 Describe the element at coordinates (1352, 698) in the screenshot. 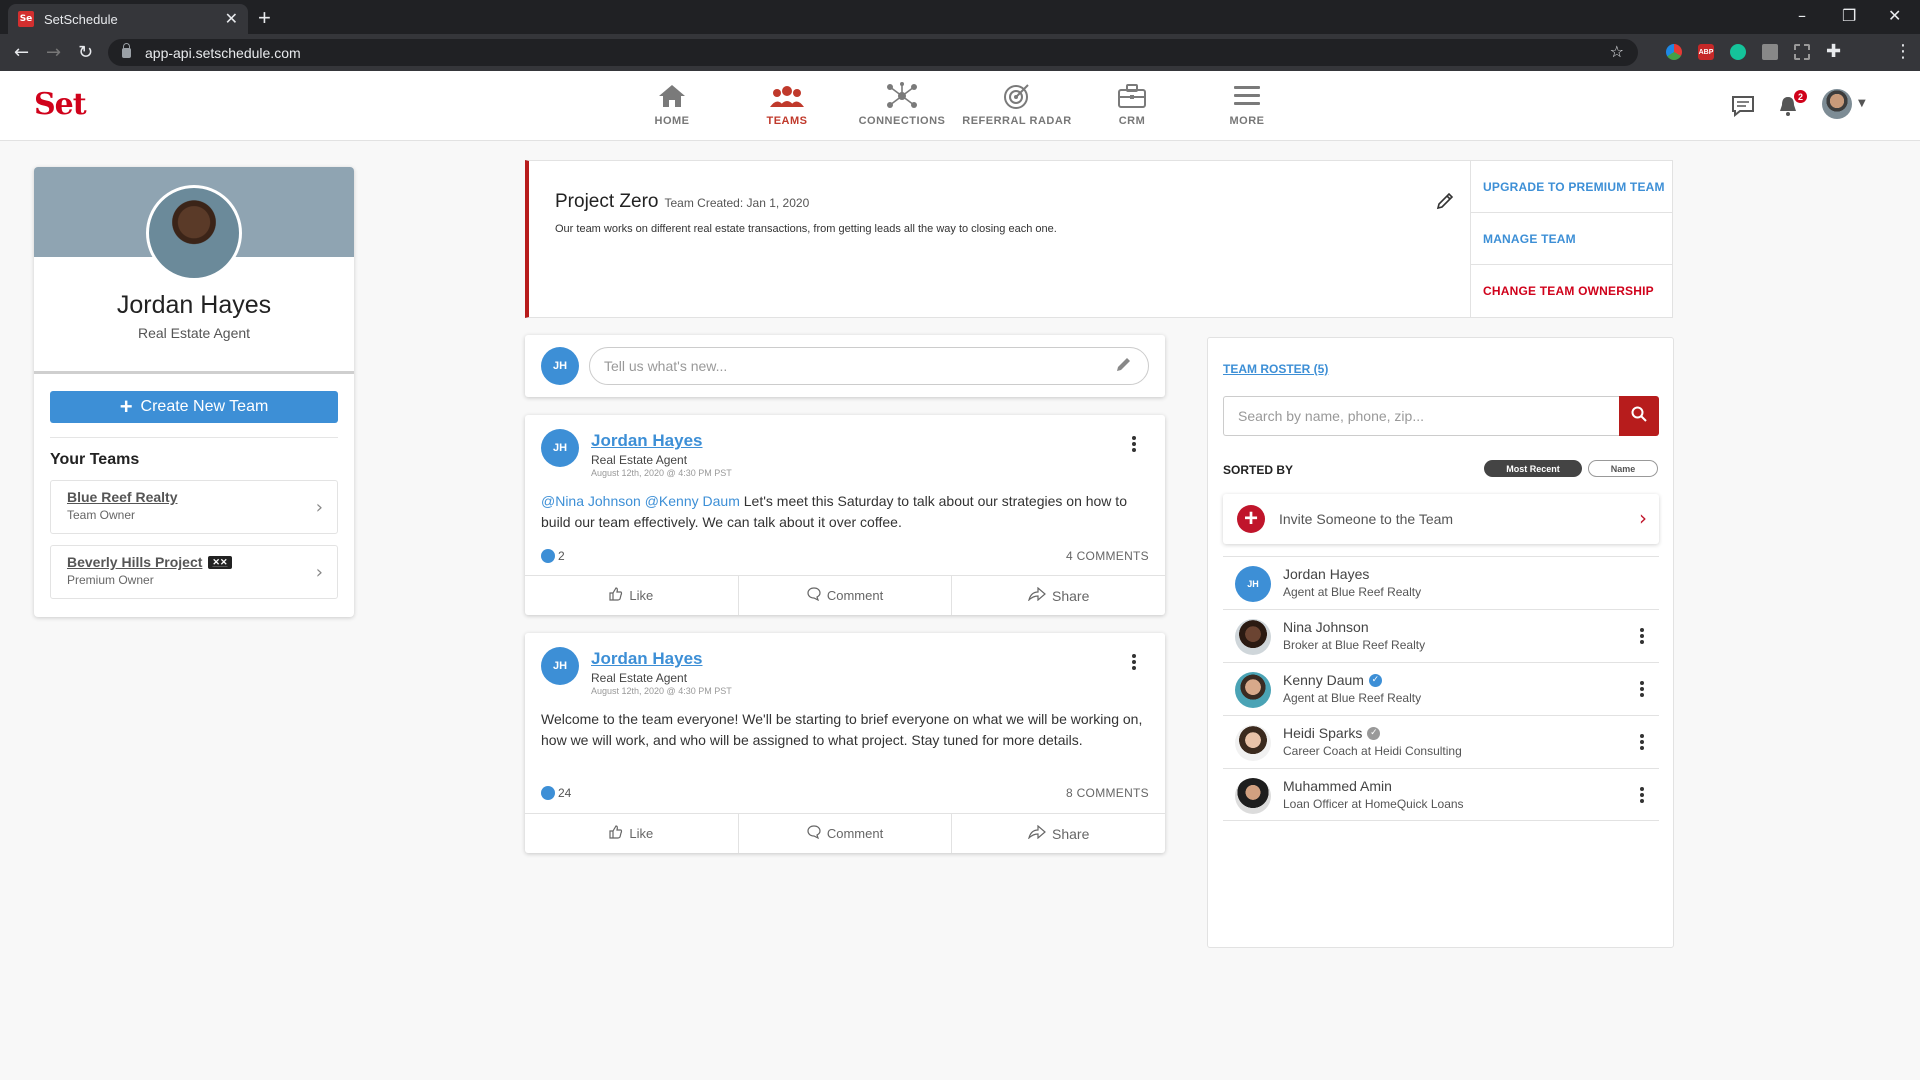

I see `member-subtitle: Agent at Blue Reef Realty` at that location.